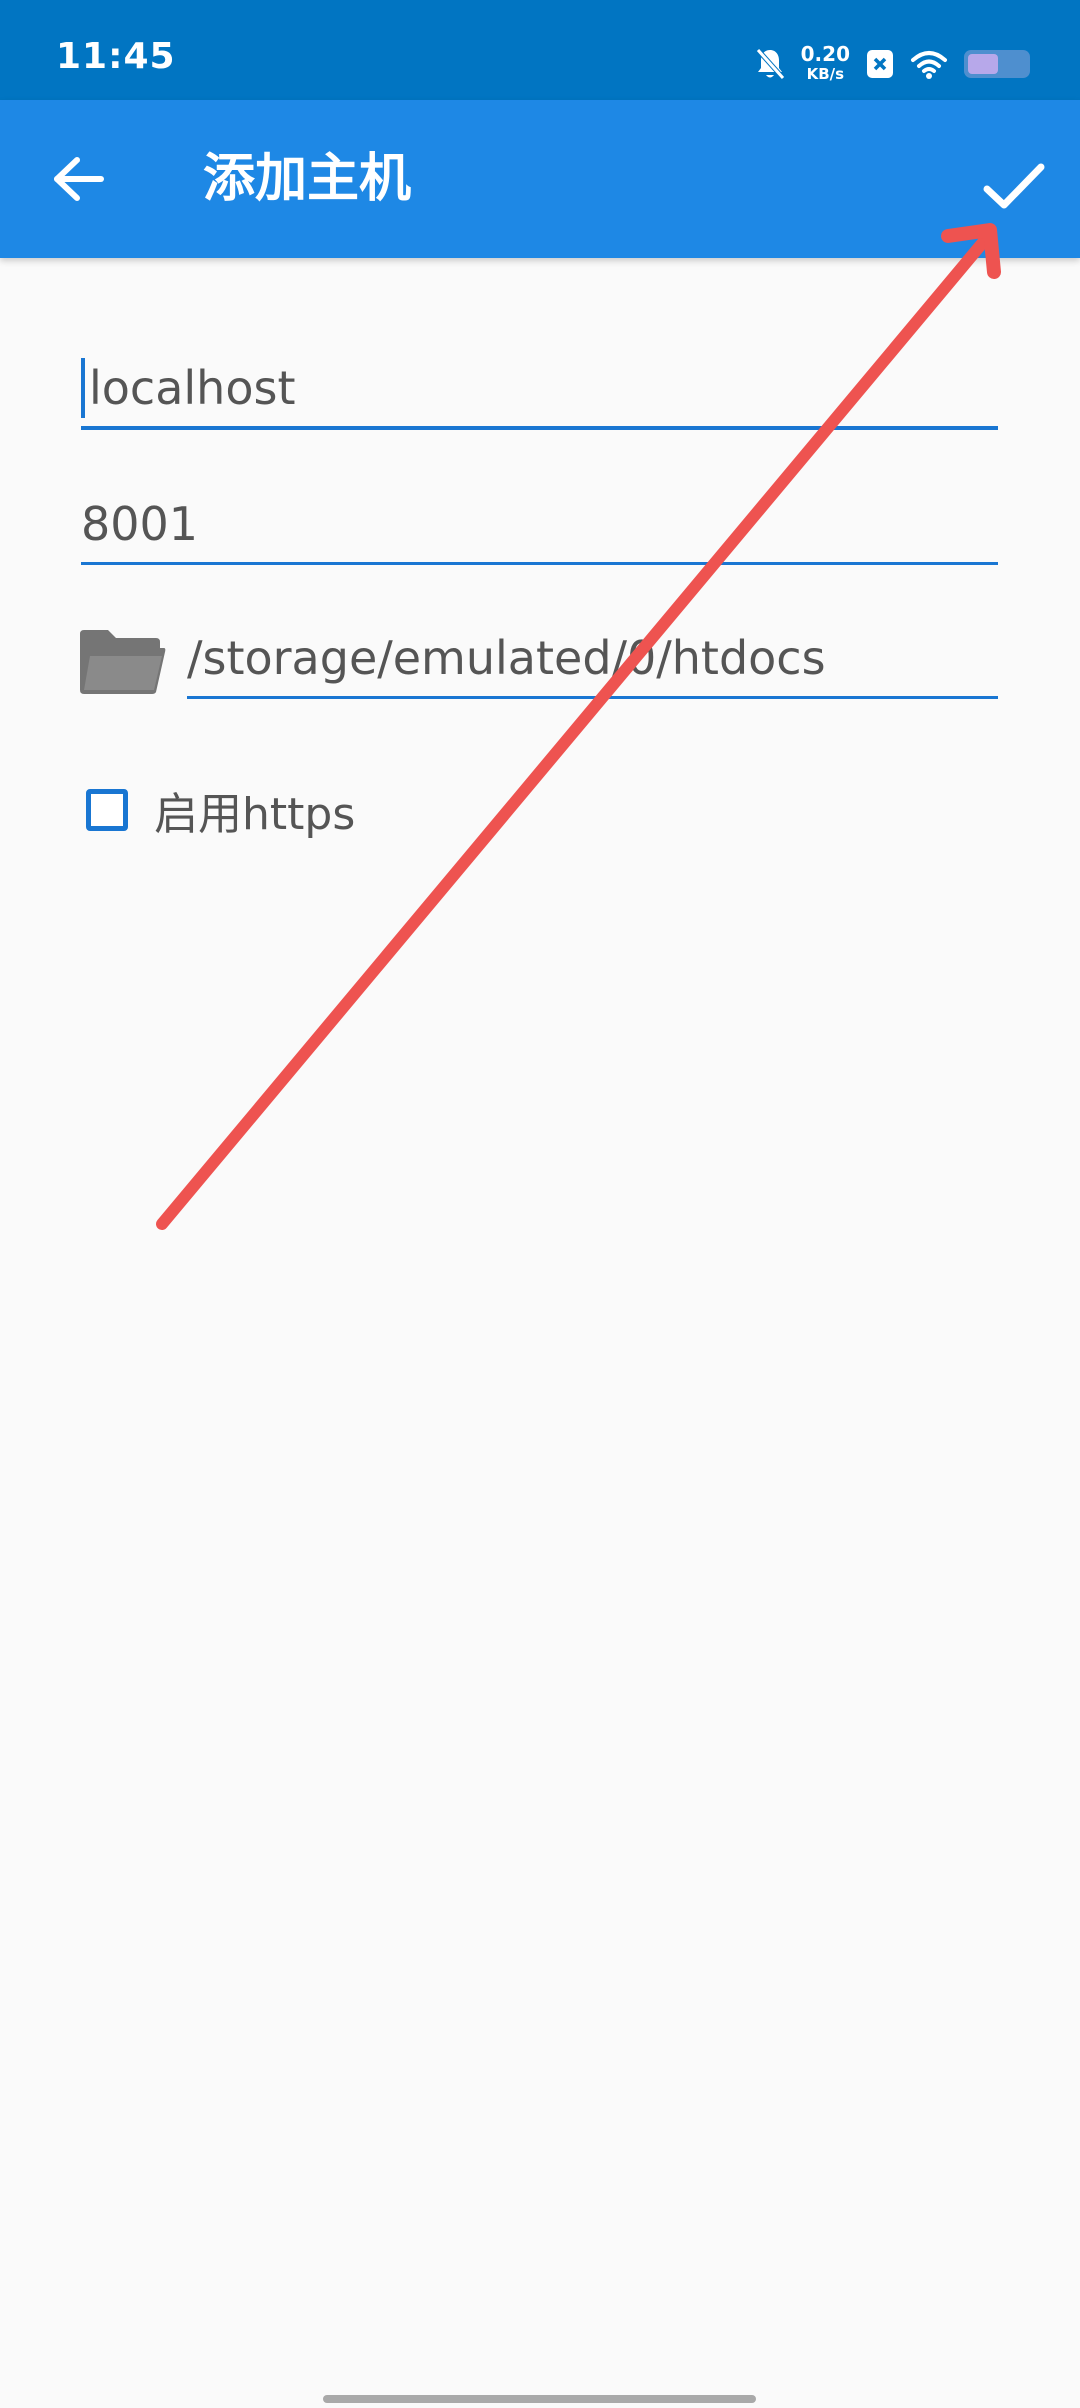 This screenshot has width=1080, height=2408. Describe the element at coordinates (880, 64) in the screenshot. I see `close-box-icon` at that location.